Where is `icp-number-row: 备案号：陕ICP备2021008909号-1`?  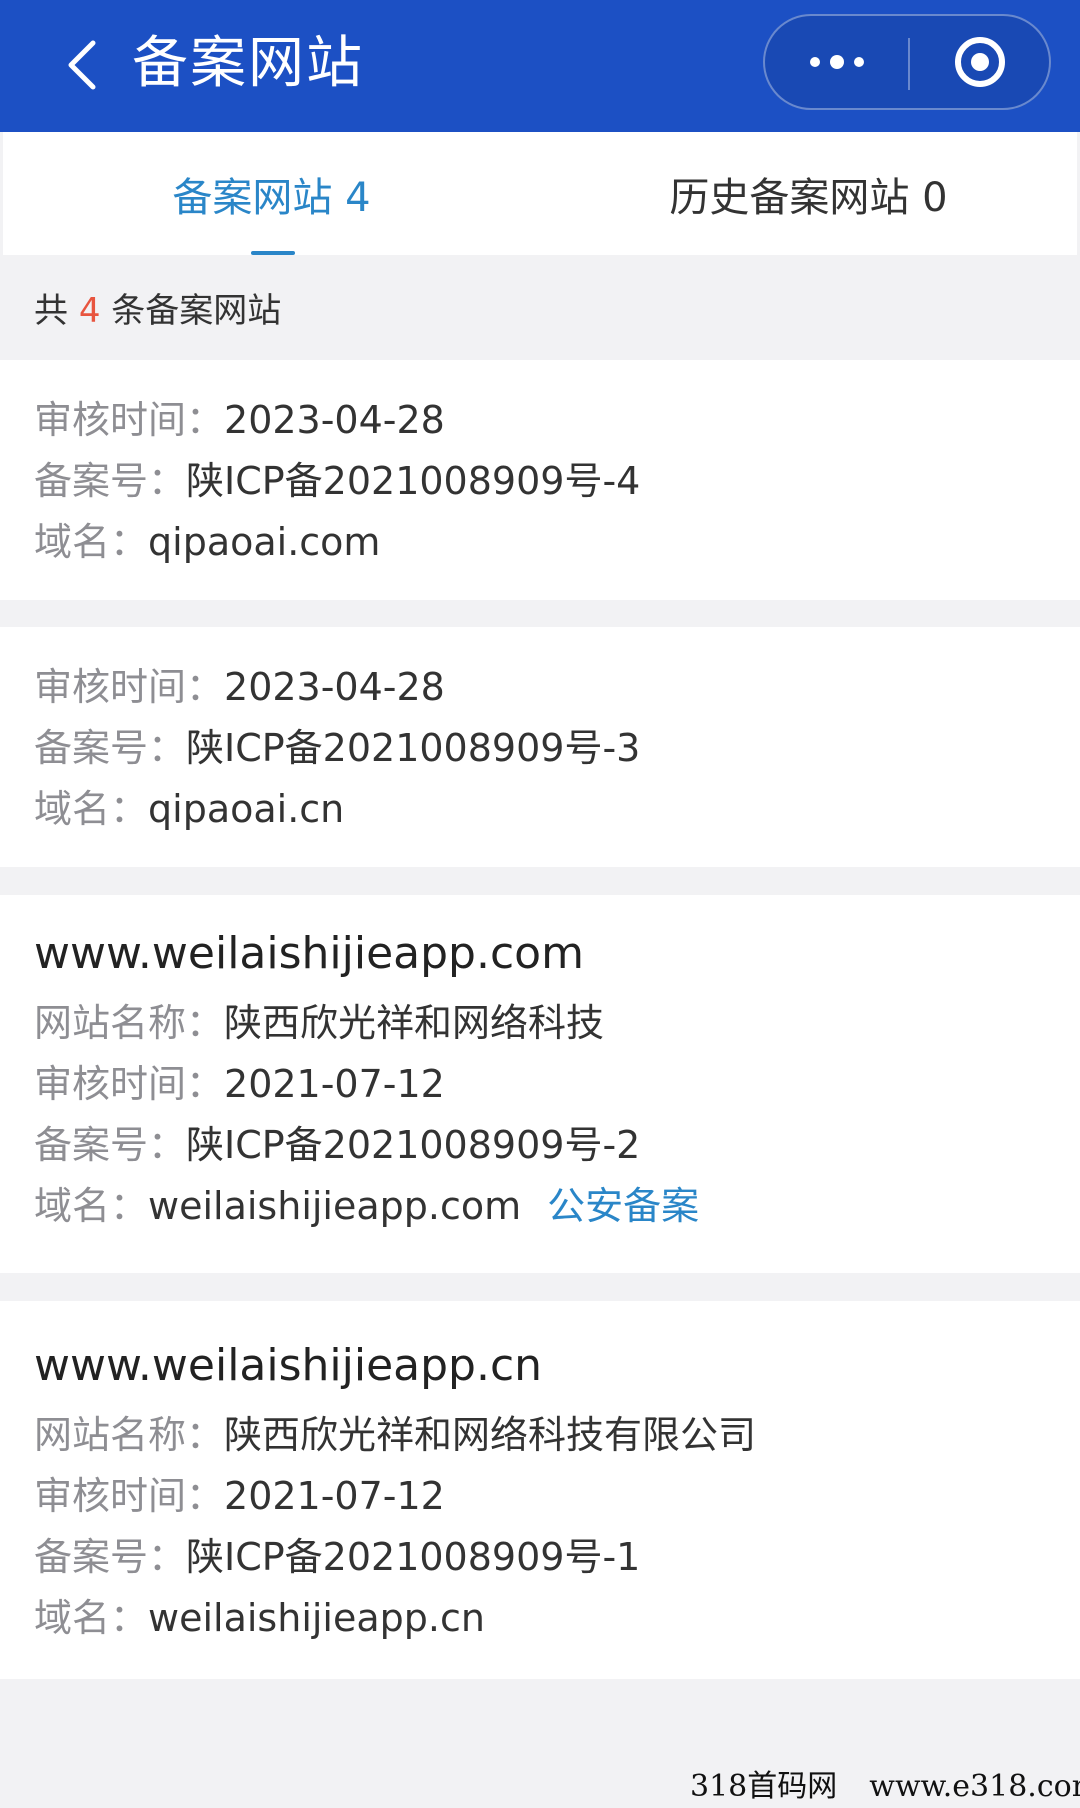 icp-number-row: 备案号：陕ICP备2021008909号-1 is located at coordinates (337, 1557).